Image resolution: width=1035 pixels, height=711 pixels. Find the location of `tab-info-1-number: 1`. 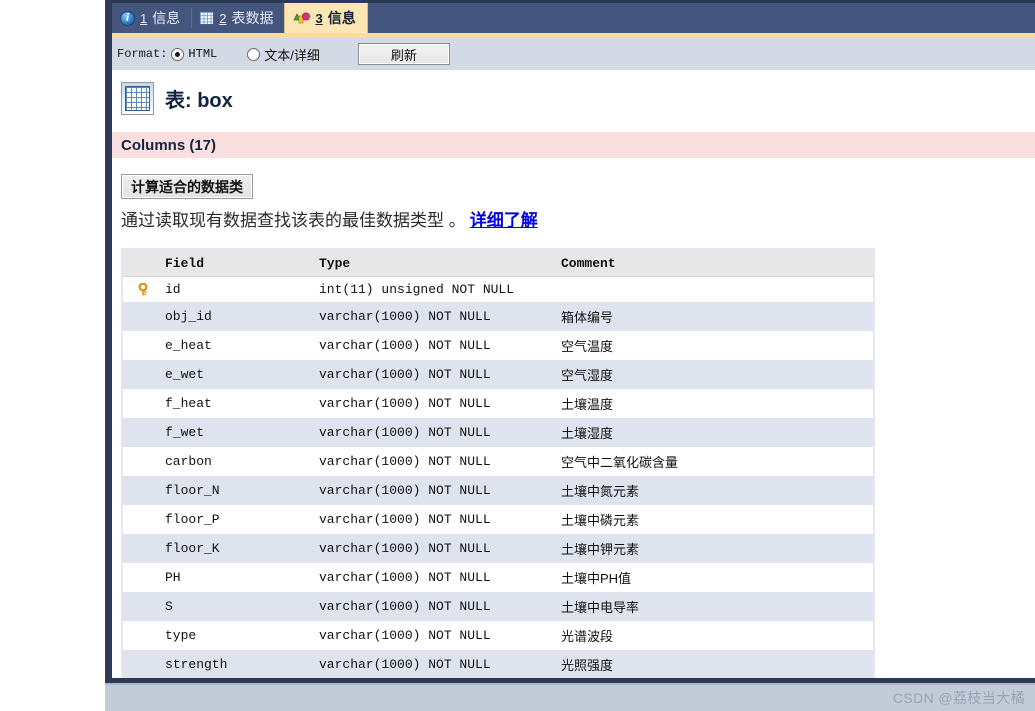

tab-info-1-number: 1 is located at coordinates (144, 18).